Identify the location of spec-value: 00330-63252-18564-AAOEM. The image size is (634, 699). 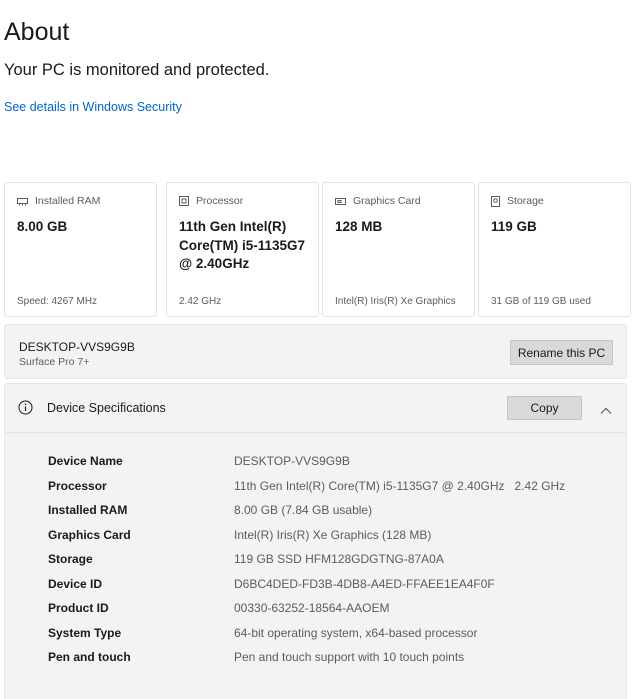
(312, 608).